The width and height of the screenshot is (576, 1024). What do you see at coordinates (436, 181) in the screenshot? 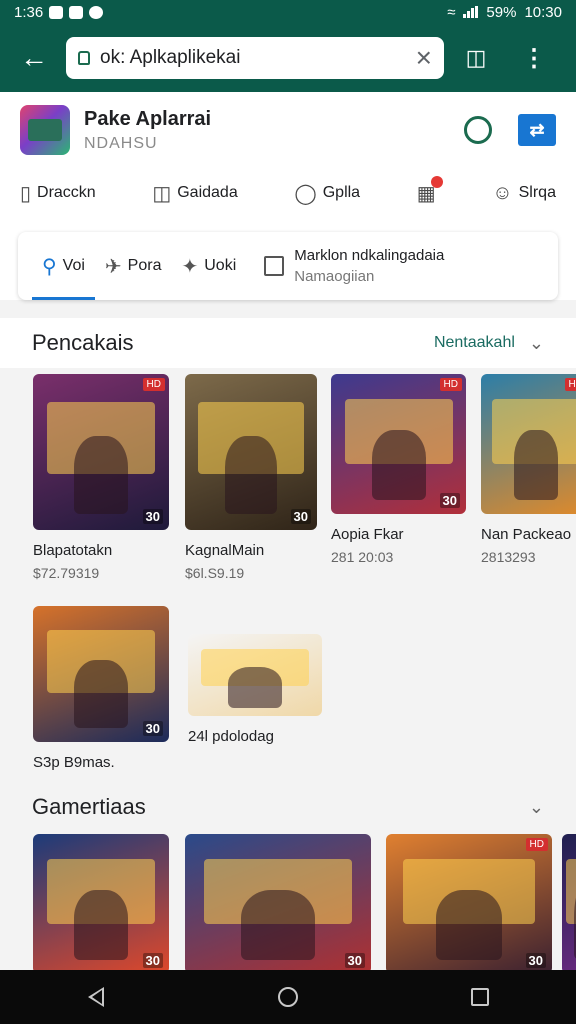
I see `notification-badge` at bounding box center [436, 181].